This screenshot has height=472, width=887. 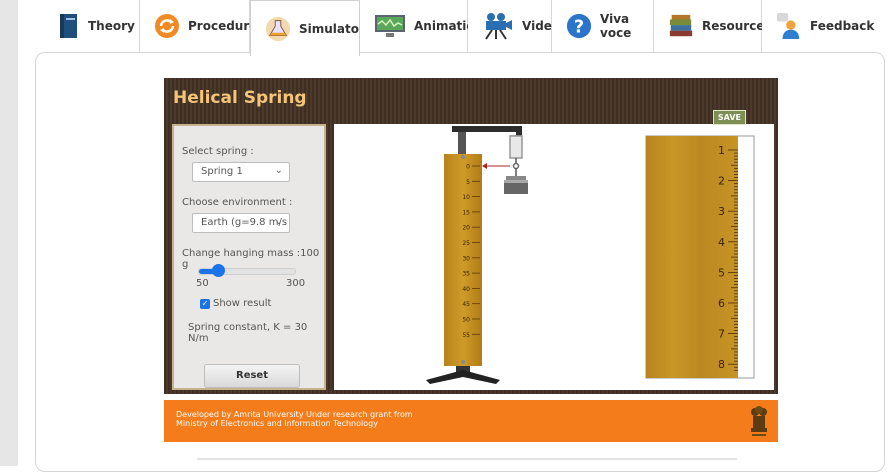 I want to click on scale-tick-label: 25, so click(x=466, y=243).